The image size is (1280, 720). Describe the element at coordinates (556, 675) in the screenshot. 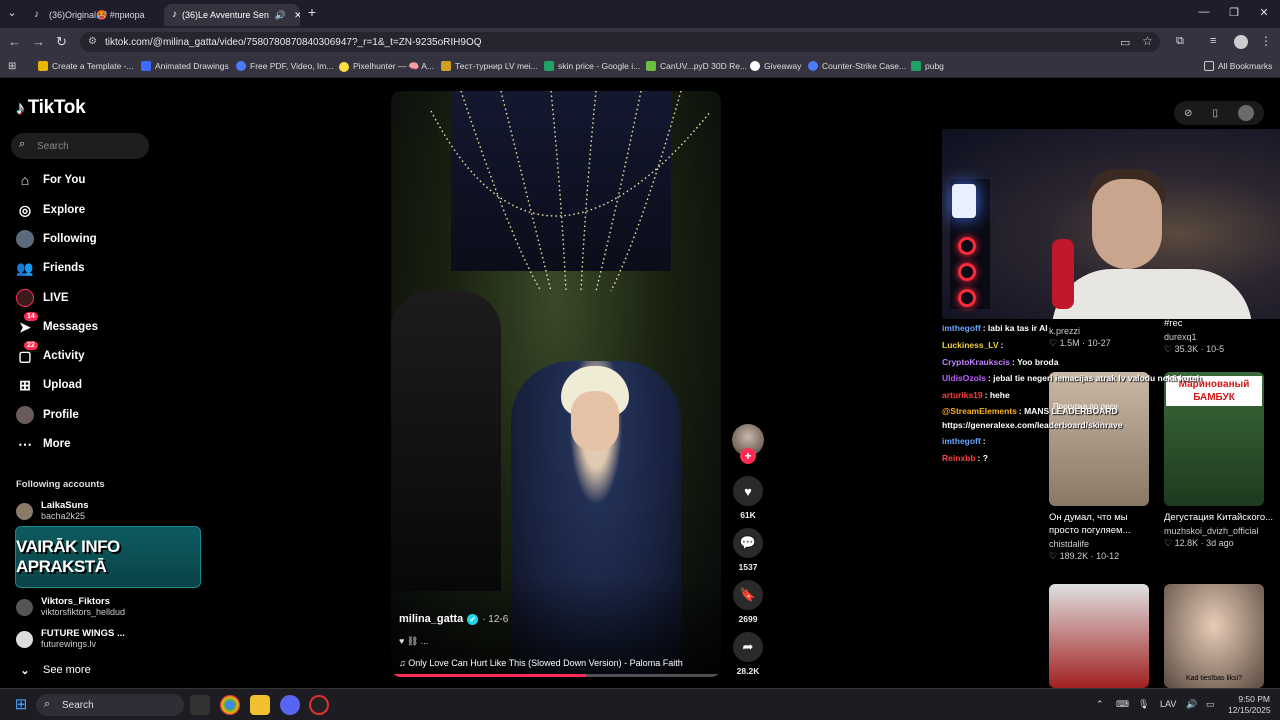

I see `video-progress-bar` at that location.